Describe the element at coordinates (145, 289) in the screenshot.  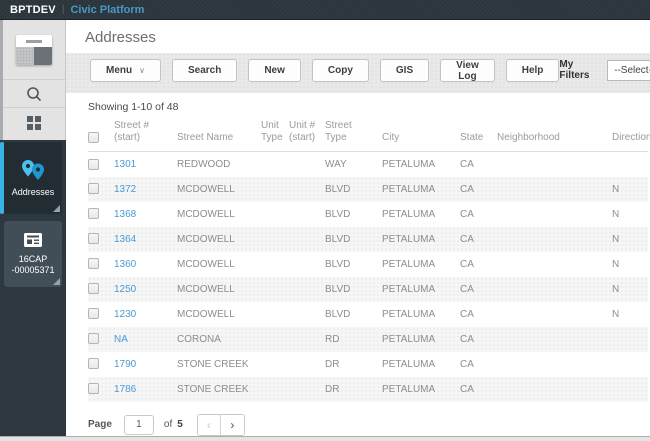
I see `cell-street-number: 1250` at that location.